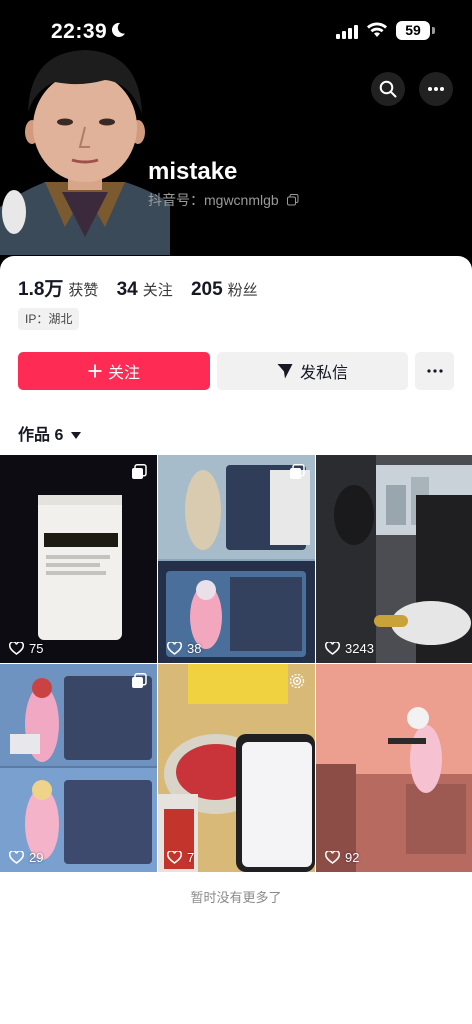 The image size is (472, 1024). Describe the element at coordinates (236, 897) in the screenshot. I see `no-more-content-label: 暂时没有更多了` at that location.